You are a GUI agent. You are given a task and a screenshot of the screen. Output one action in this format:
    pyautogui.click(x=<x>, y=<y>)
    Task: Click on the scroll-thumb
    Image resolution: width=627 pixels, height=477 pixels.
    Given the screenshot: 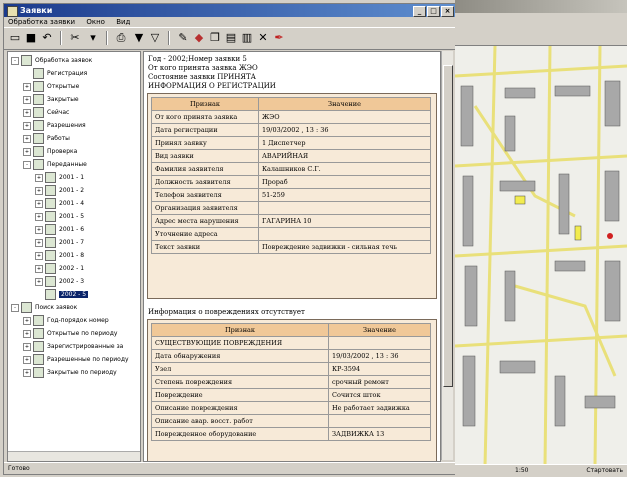 What is the action you would take?
    pyautogui.click(x=448, y=226)
    